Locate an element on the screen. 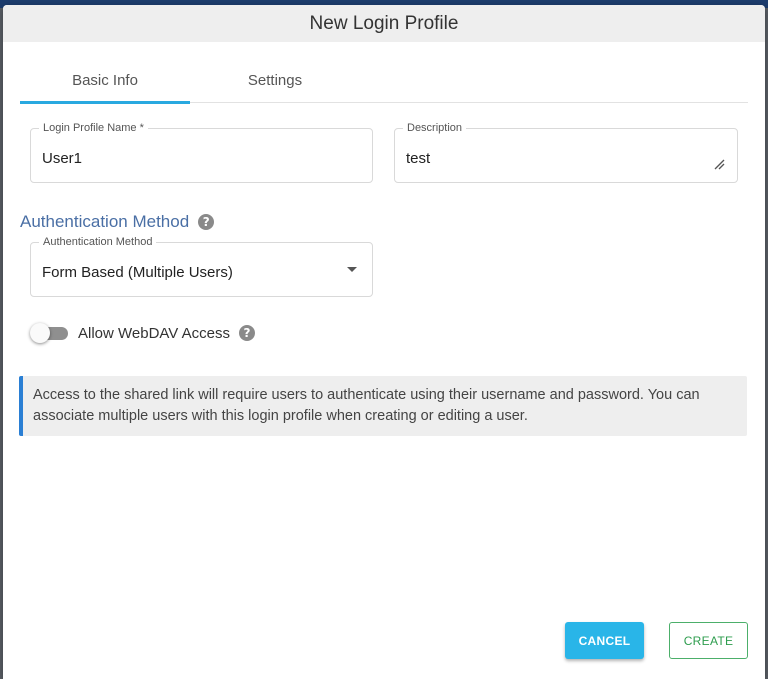 The height and width of the screenshot is (679, 768). authentication-method-title: Authentication Method is located at coordinates (105, 221).